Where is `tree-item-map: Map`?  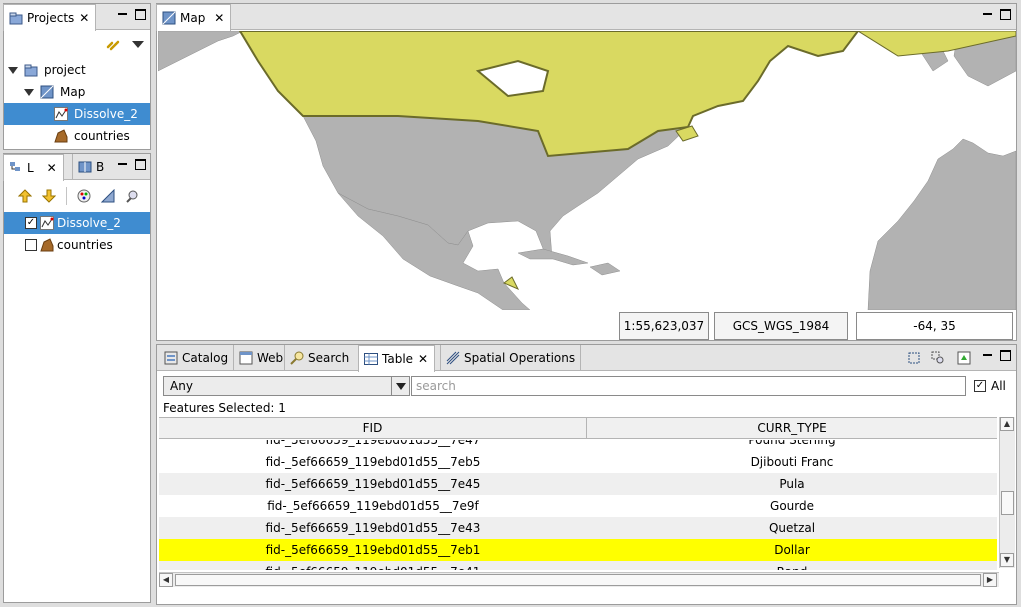
tree-item-map: Map is located at coordinates (77, 92).